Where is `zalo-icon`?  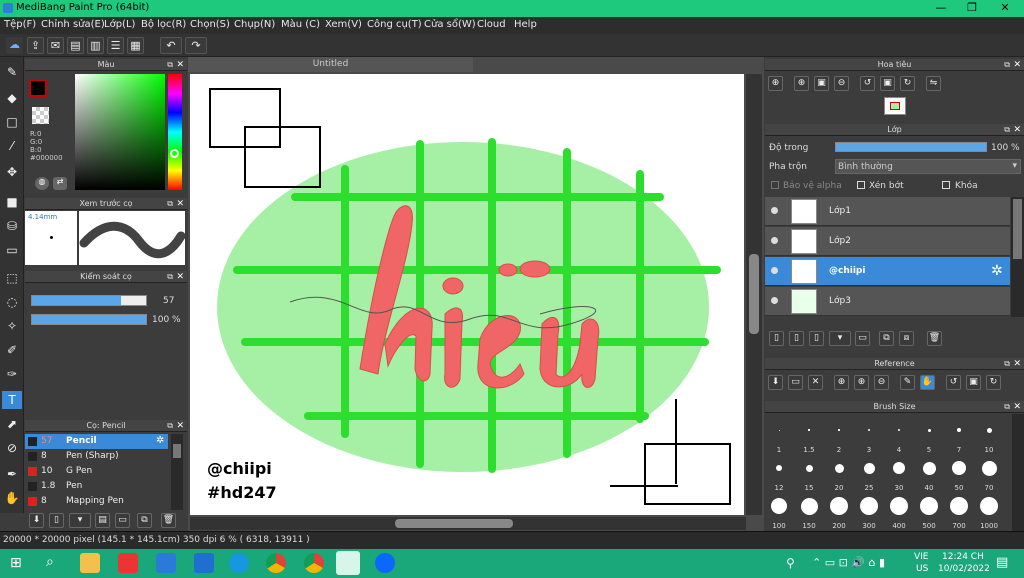
zalo-icon is located at coordinates (385, 563).